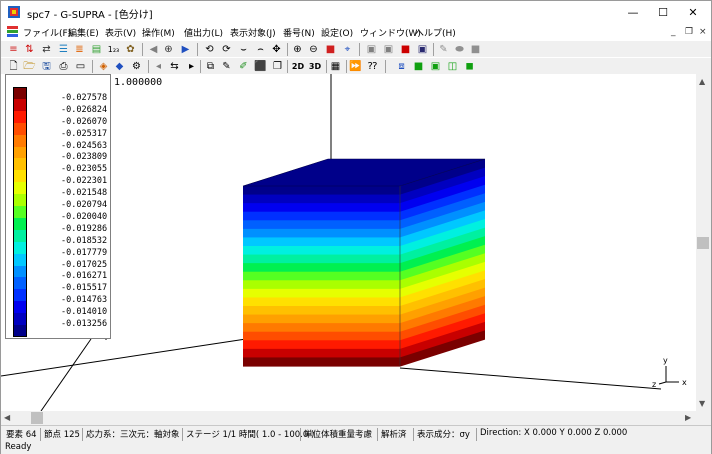 This screenshot has height=454, width=712. What do you see at coordinates (315, 66) in the screenshot?
I see `view-3d-button: 3D` at bounding box center [315, 66].